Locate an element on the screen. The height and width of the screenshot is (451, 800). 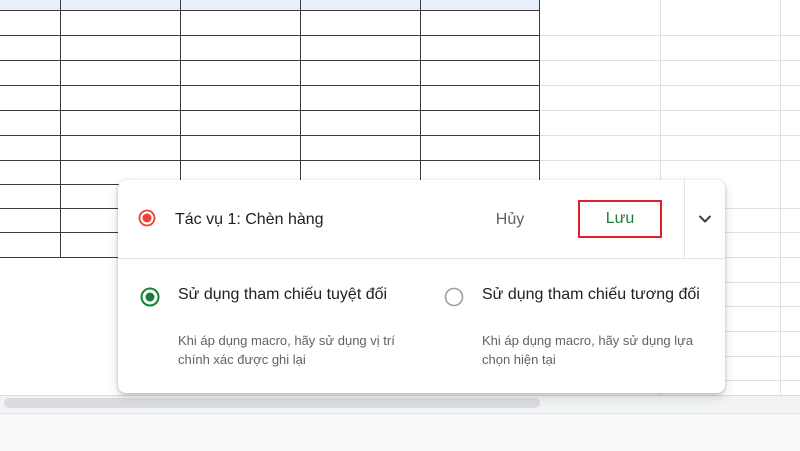
sheet-bottom-bar is located at coordinates (400, 432).